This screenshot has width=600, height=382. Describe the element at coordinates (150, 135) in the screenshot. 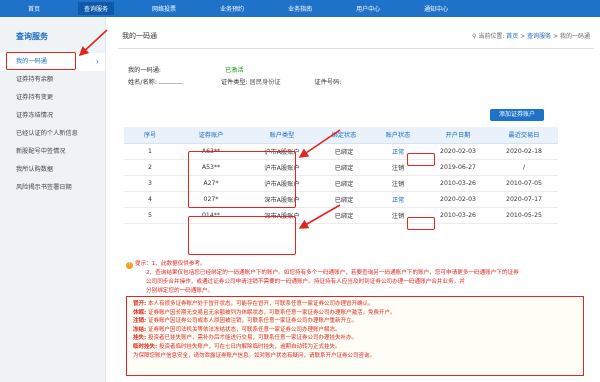

I see `col-index: 序号` at that location.